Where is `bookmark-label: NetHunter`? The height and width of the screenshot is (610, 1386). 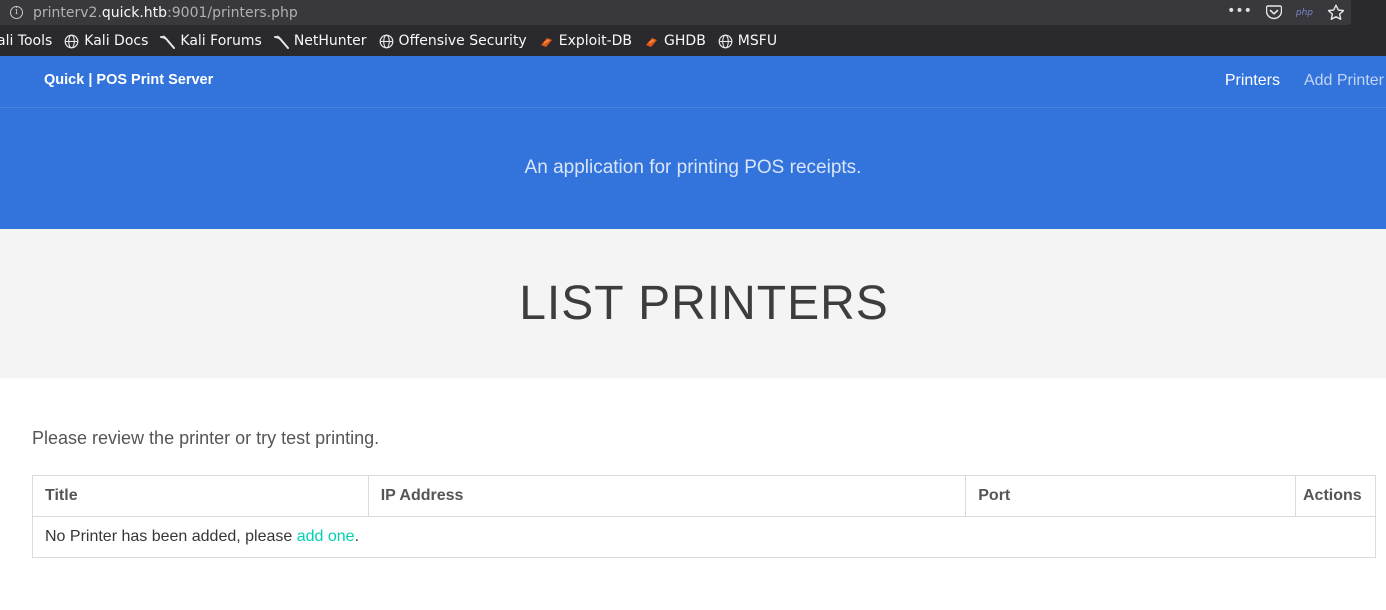
bookmark-label: NetHunter is located at coordinates (330, 41).